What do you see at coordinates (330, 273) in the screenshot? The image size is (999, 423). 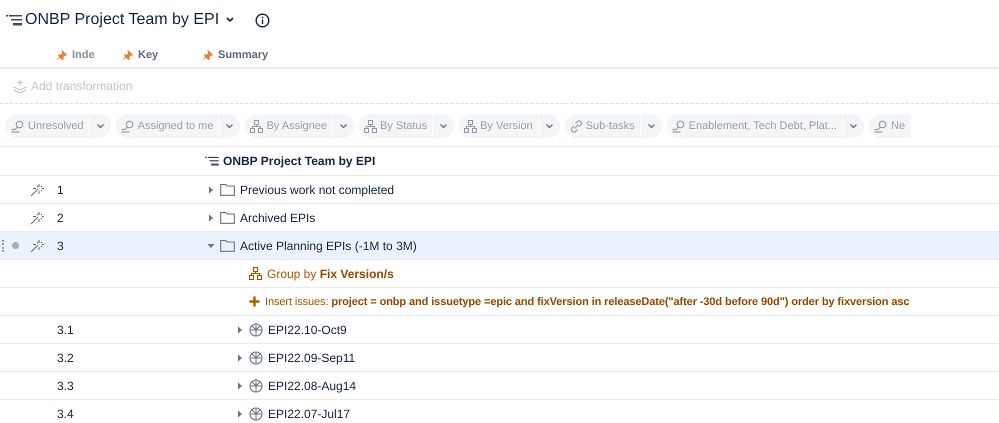 I see `group-by-rule: Group by Fix Version/s` at bounding box center [330, 273].